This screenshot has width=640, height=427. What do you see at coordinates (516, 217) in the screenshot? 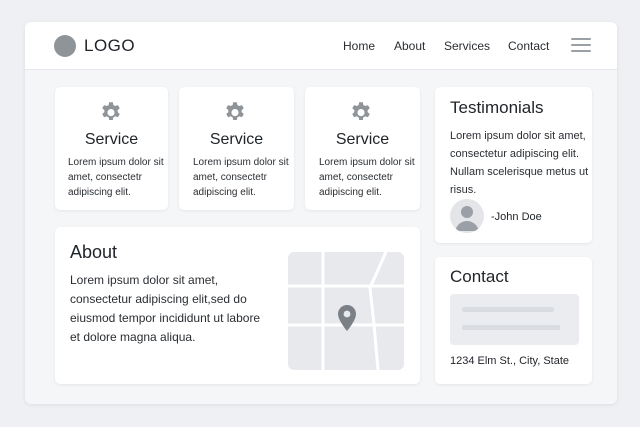
I see `testimonial-author: -John Doe` at bounding box center [516, 217].